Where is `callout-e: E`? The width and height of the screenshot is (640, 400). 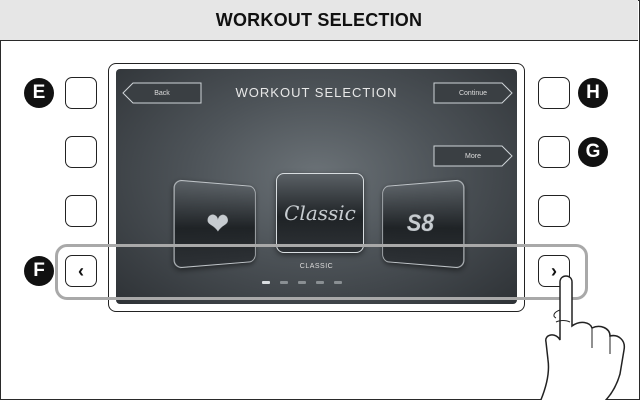 callout-e: E is located at coordinates (39, 93).